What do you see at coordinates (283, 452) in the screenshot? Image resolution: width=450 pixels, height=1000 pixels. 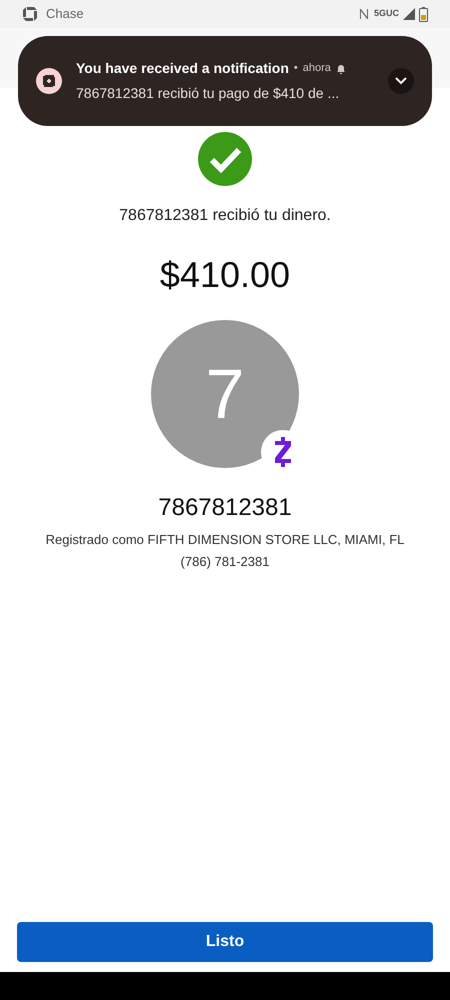 I see `zelle-icon` at bounding box center [283, 452].